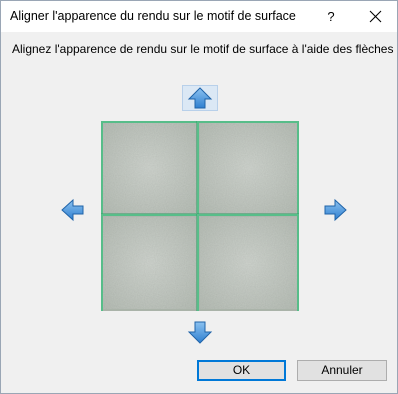  I want to click on move-right-button, so click(333, 210).